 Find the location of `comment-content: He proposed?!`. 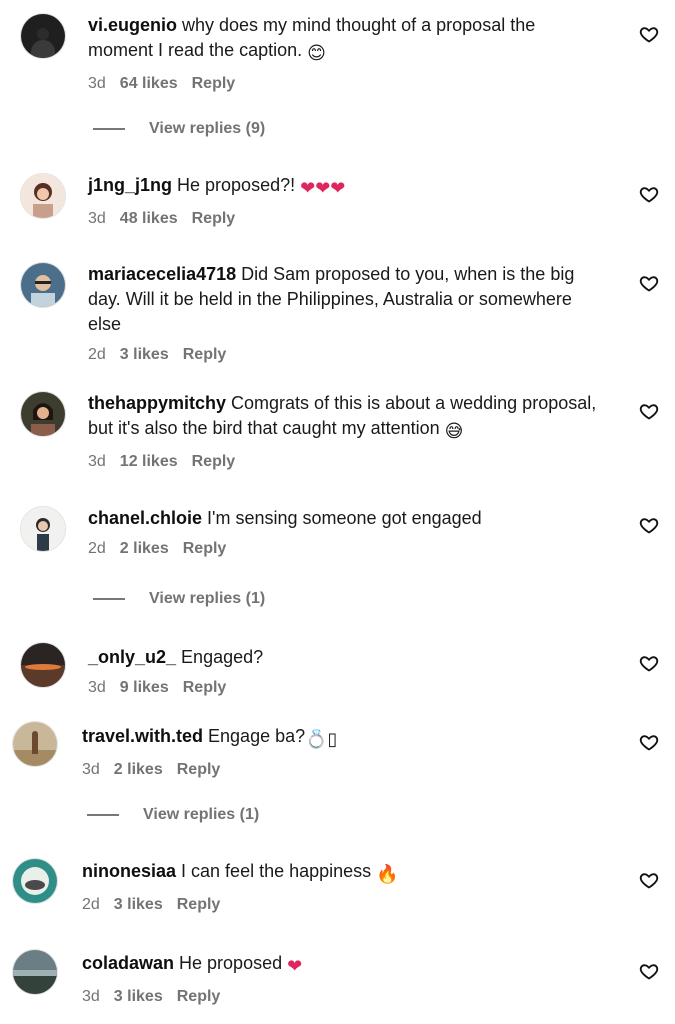

comment-content: He proposed?! is located at coordinates (236, 185).